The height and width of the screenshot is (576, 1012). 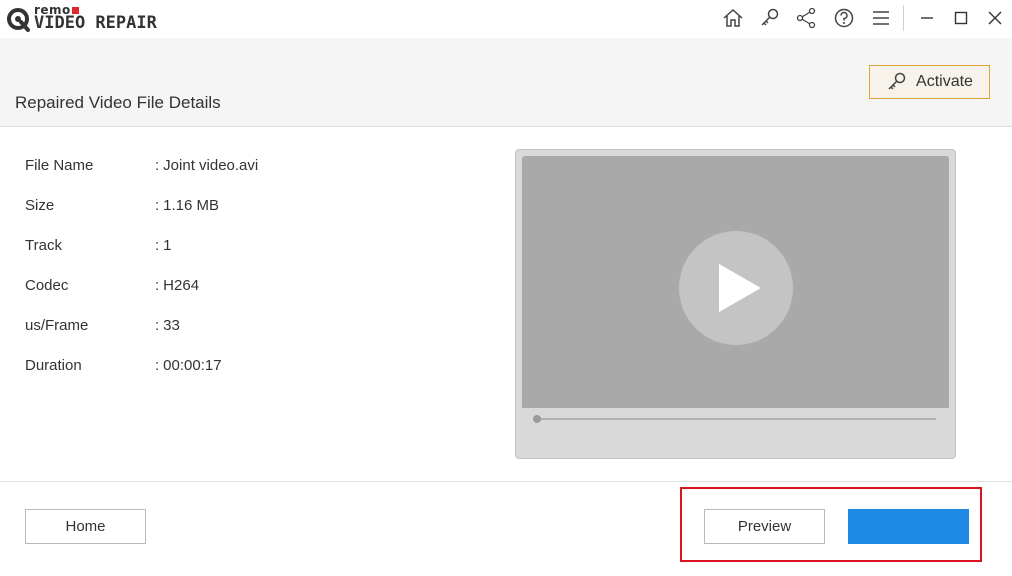 I want to click on logo-icon, so click(x=18, y=20).